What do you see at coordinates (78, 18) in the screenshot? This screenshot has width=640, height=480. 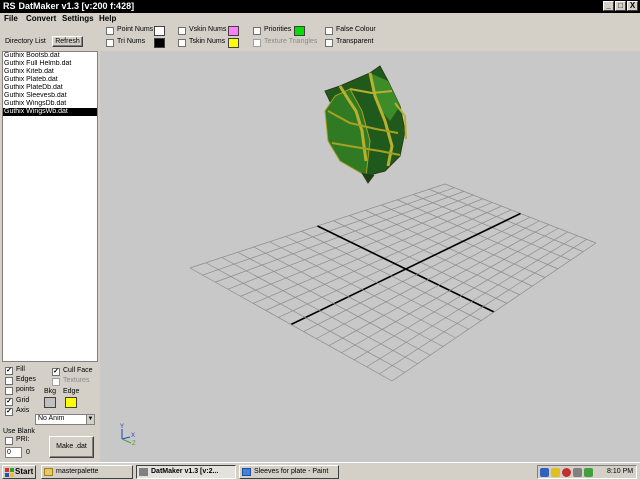 I see `menu-settings: Settings` at bounding box center [78, 18].